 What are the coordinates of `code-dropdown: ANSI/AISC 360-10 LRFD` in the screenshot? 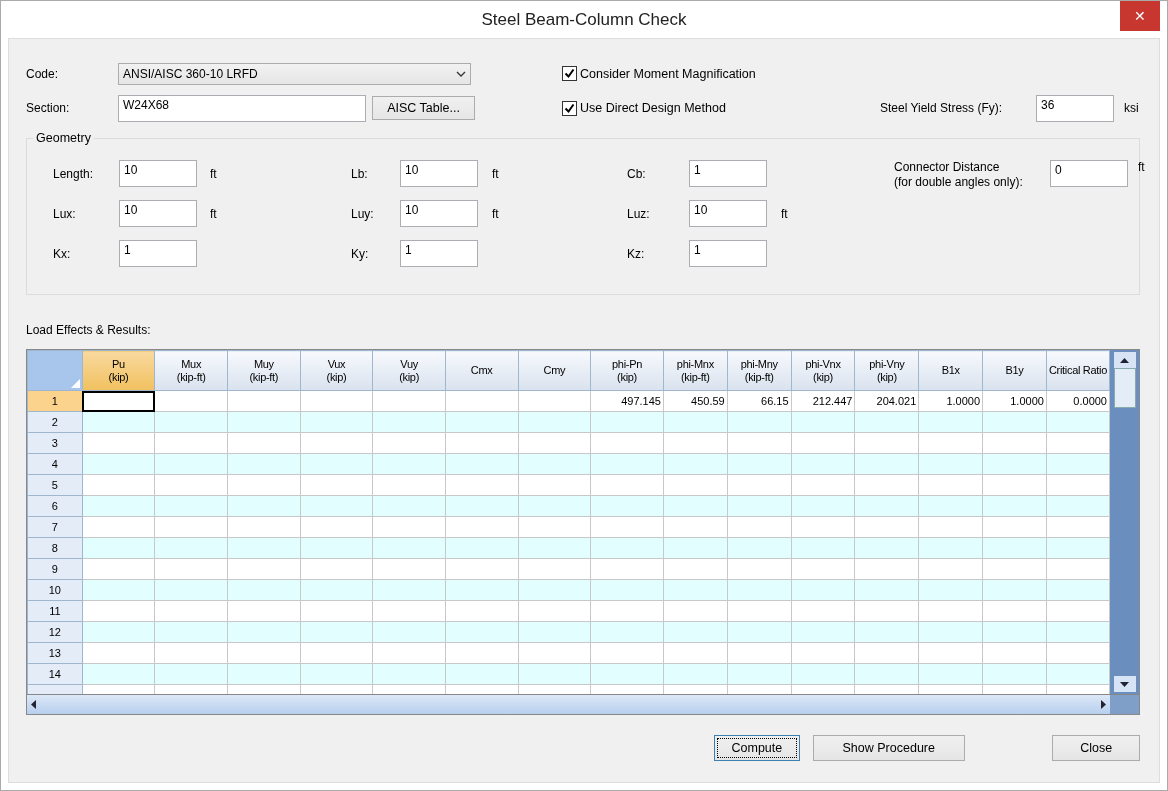 It's located at (294, 73).